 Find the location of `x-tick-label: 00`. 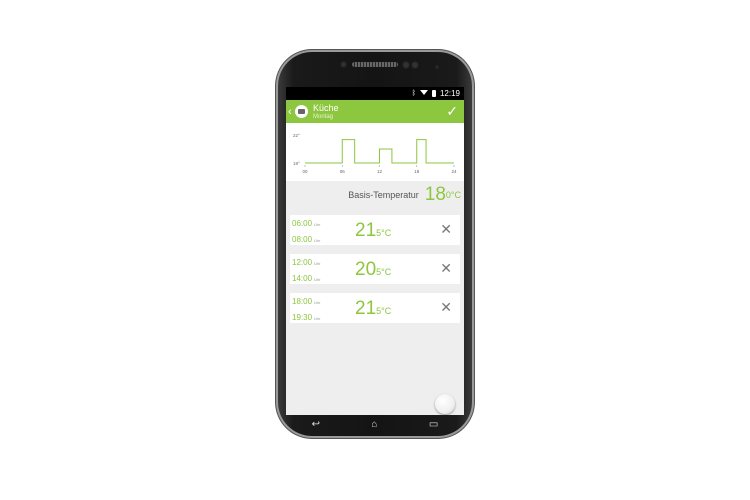

x-tick-label: 00 is located at coordinates (305, 171).